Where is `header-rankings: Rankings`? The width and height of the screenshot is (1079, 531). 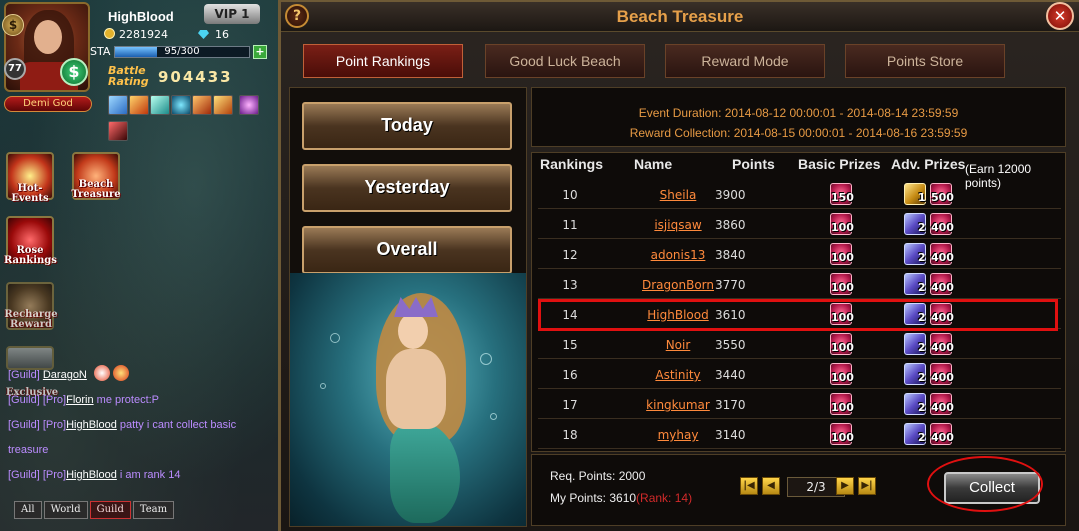 header-rankings: Rankings is located at coordinates (572, 164).